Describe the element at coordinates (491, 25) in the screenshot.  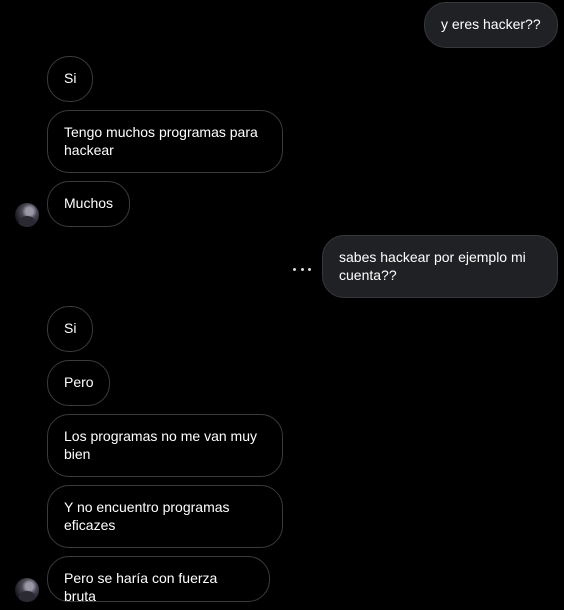
I see `outgoing-message: y eres hacker??` at that location.